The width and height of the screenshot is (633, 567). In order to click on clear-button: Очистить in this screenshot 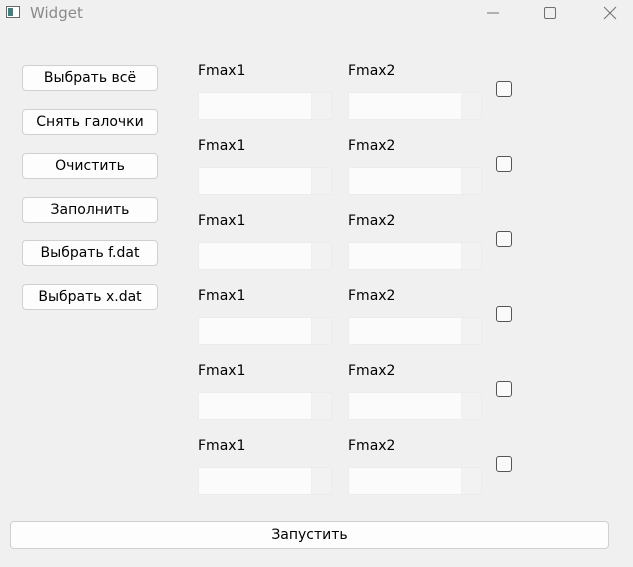, I will do `click(90, 166)`.